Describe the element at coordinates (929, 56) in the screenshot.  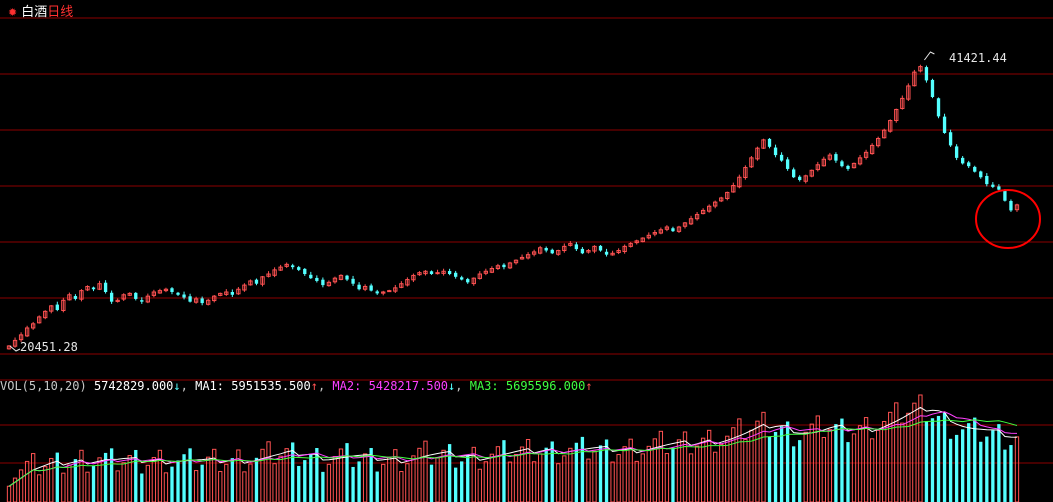
I see `high-marker-arrow` at that location.